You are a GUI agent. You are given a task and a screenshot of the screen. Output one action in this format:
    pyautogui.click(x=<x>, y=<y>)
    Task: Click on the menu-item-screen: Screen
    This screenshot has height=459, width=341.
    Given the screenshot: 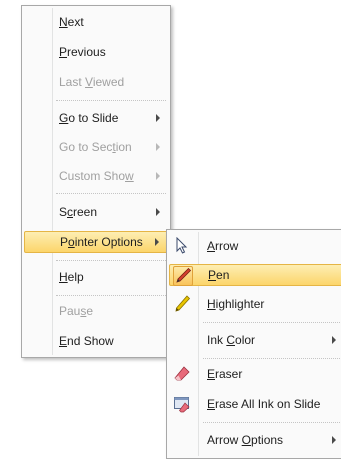 What is the action you would take?
    pyautogui.click(x=96, y=212)
    